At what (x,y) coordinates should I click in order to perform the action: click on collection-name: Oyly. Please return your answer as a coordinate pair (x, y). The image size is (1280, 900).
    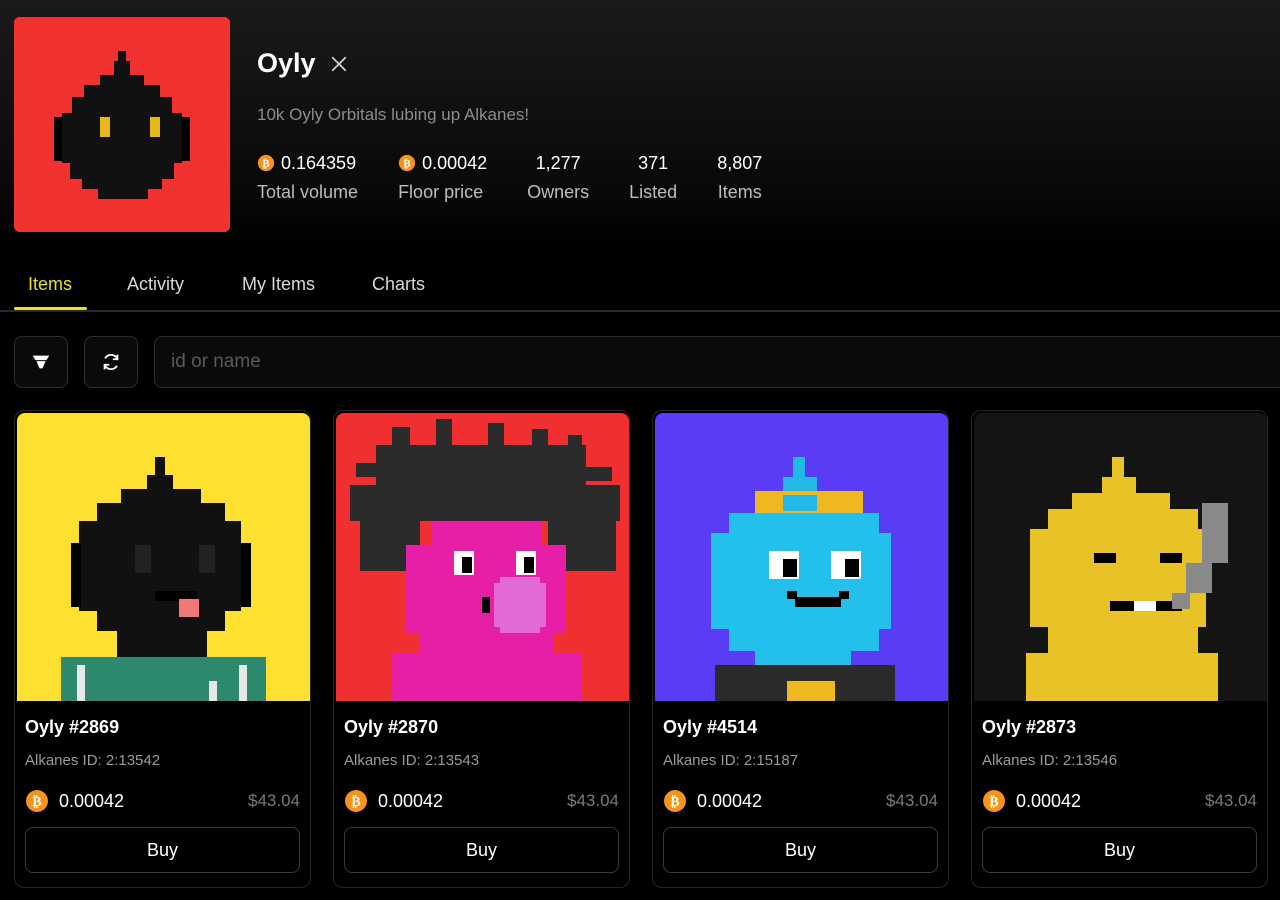
    Looking at the image, I should click on (286, 63).